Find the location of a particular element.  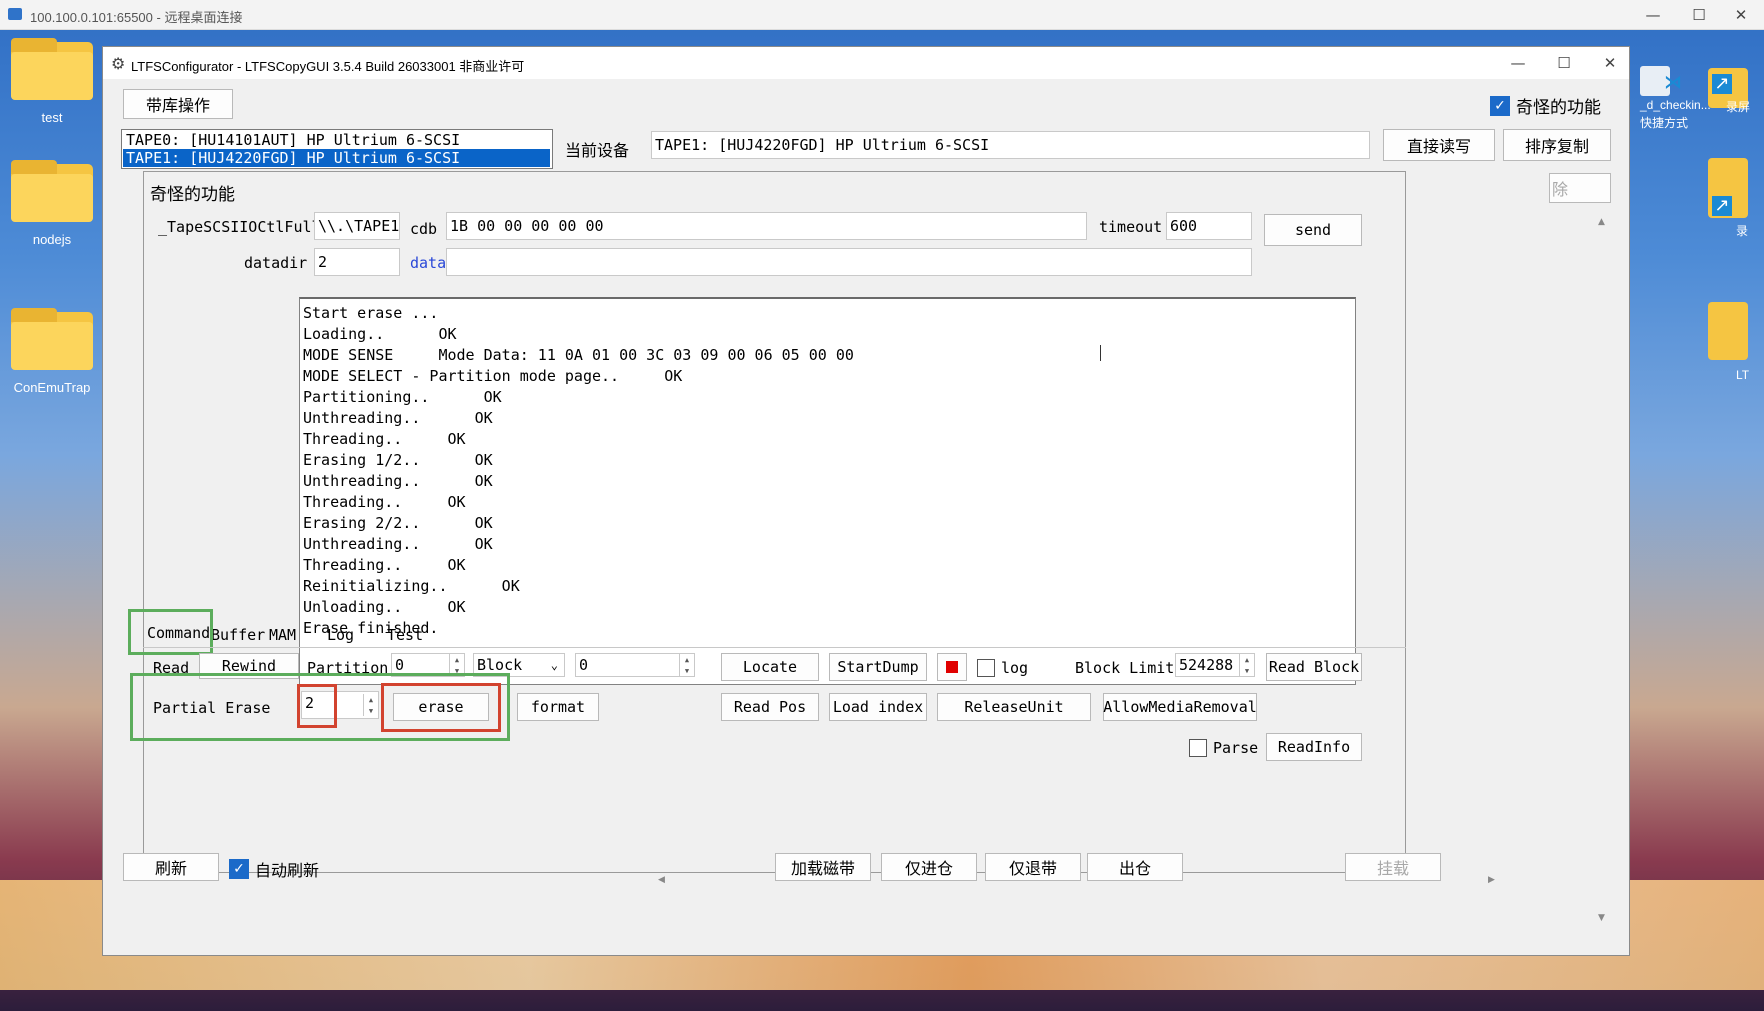

release-unit-button: ReleaseUnit is located at coordinates (1014, 707).